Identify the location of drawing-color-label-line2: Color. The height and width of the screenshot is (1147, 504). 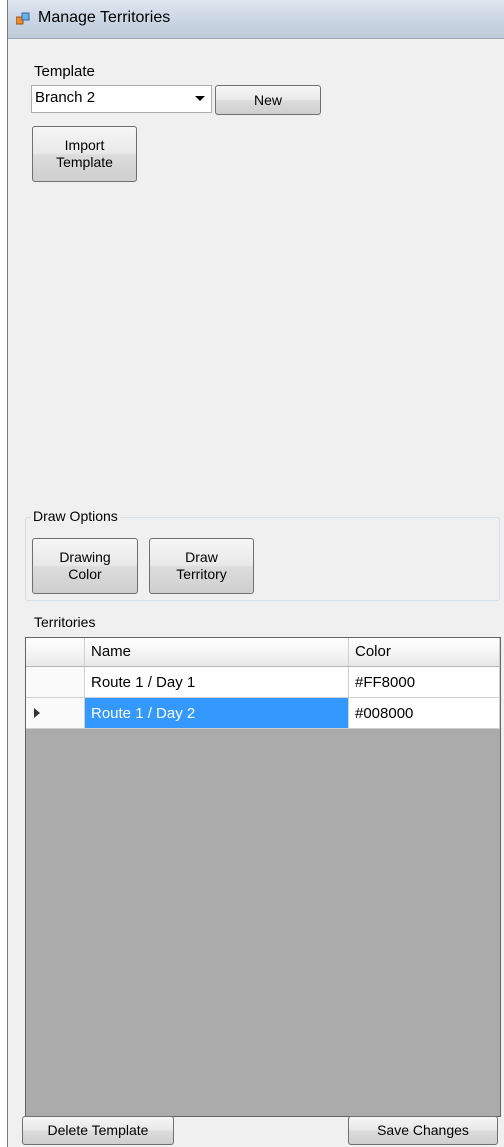
(85, 574).